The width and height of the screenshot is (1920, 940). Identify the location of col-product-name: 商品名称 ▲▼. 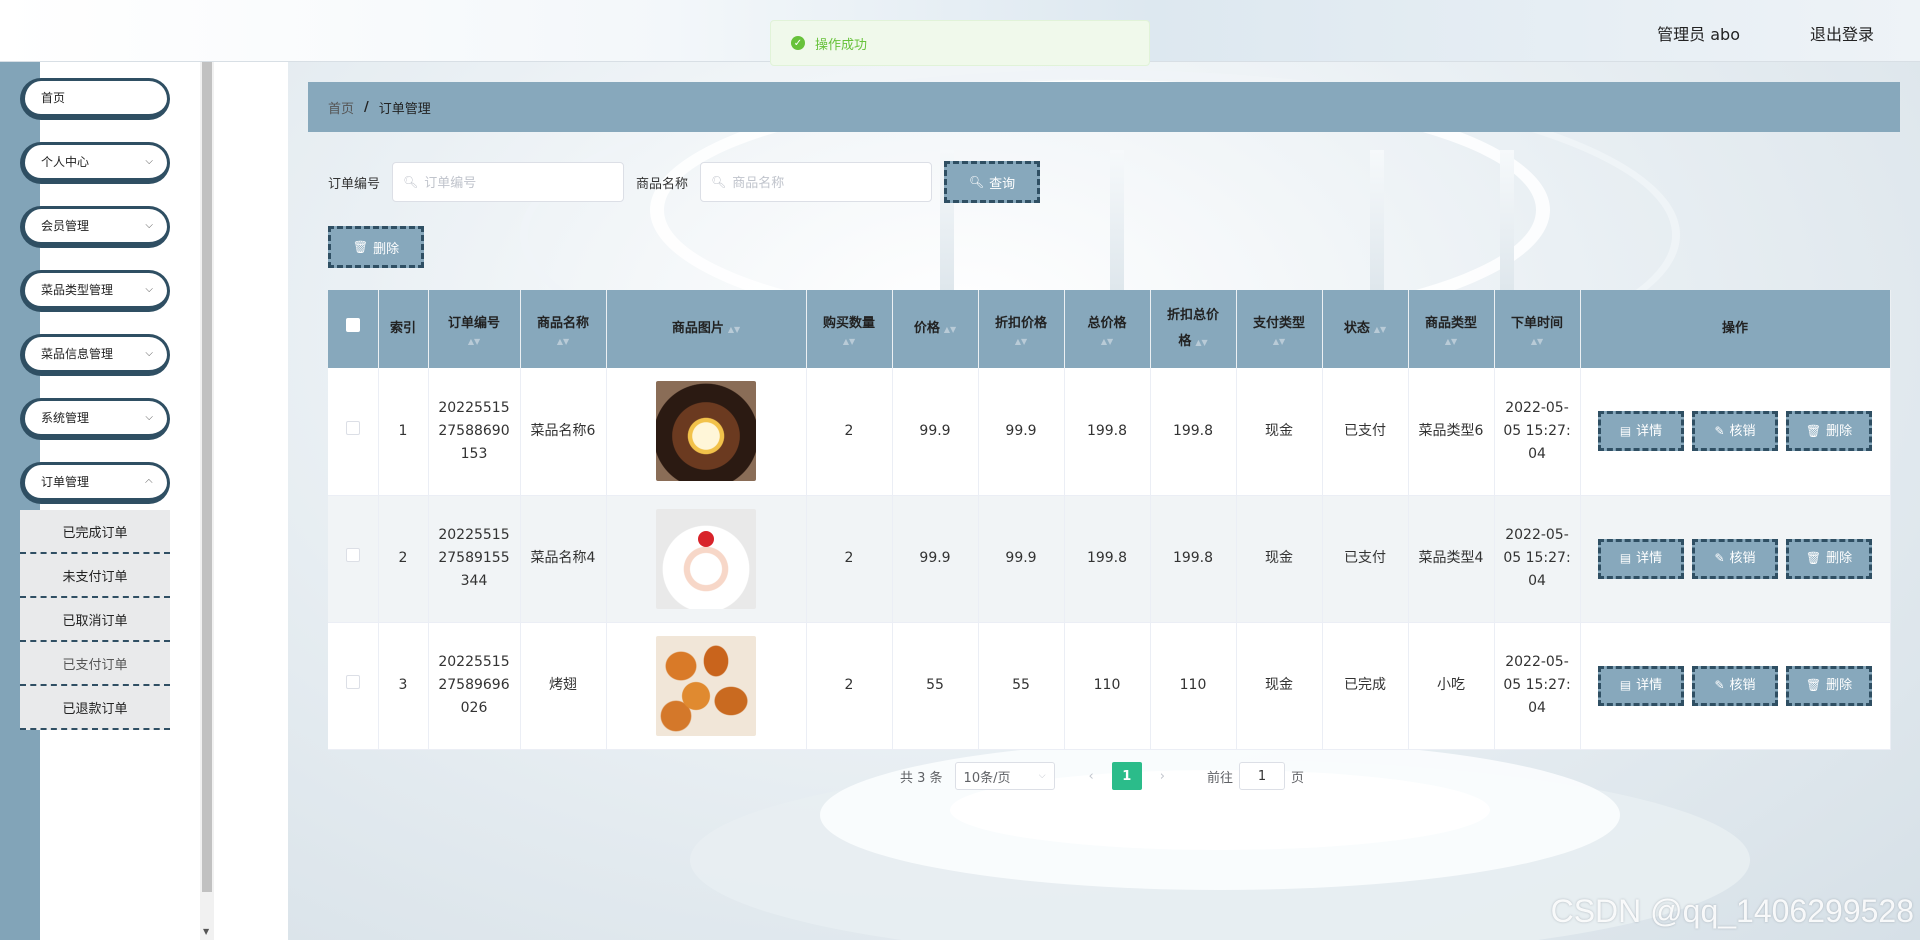
(563, 329).